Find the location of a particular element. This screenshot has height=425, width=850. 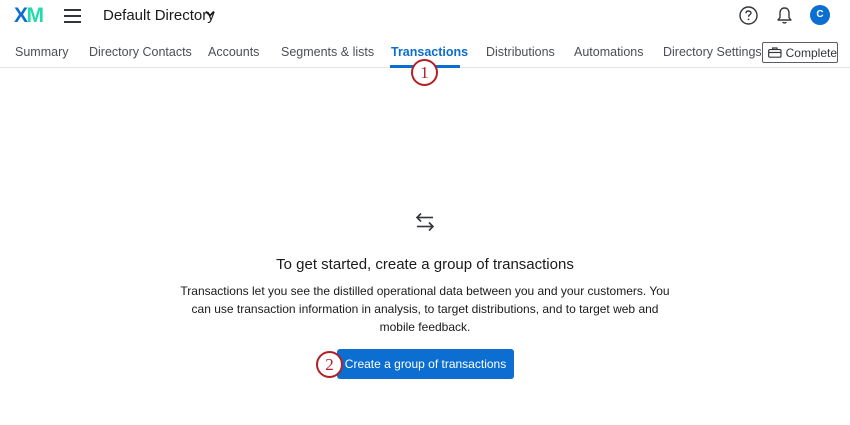

tab-directory-contacts: Directory Contacts is located at coordinates (140, 52).